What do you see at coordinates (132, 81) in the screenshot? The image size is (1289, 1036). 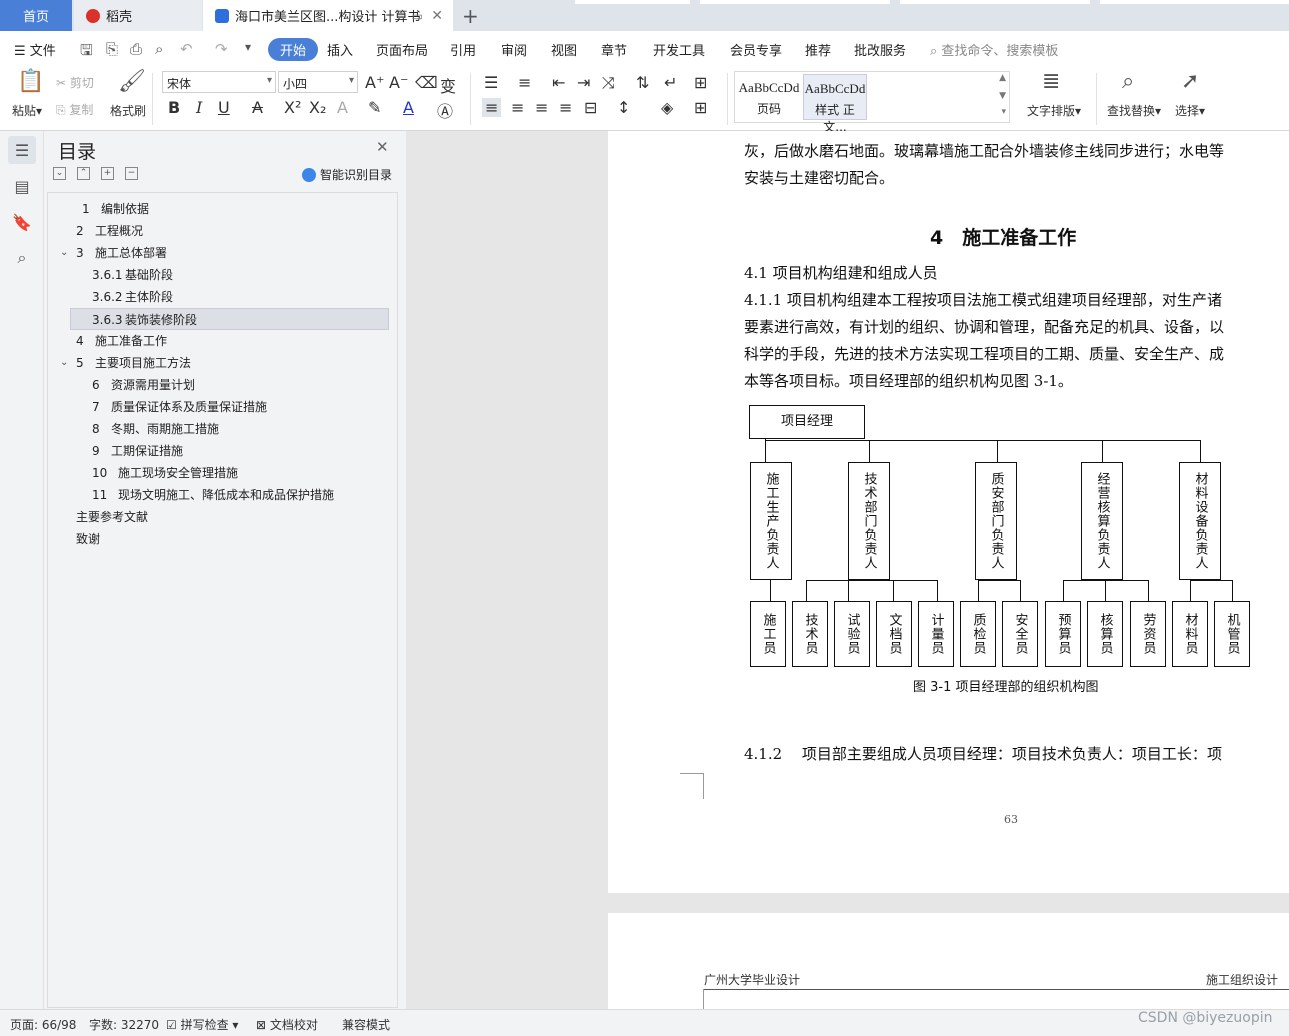 I see `format-painter-icon: 🖌` at bounding box center [132, 81].